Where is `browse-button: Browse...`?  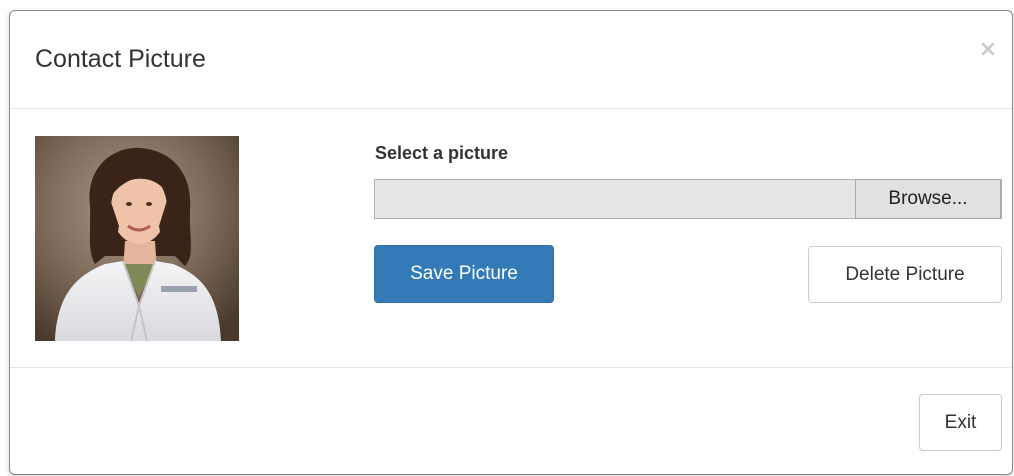
browse-button: Browse... is located at coordinates (928, 199).